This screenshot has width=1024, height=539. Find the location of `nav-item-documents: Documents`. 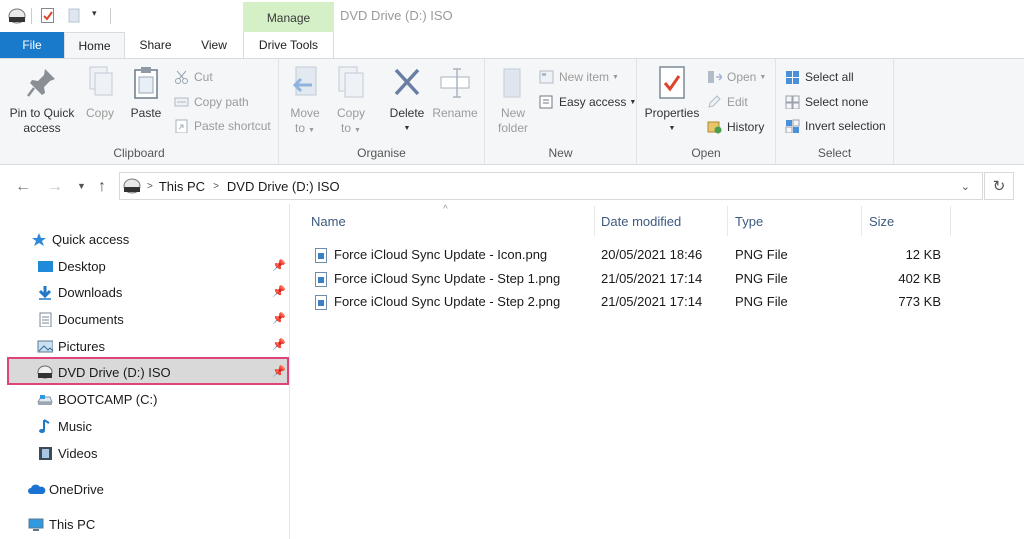

nav-item-documents: Documents is located at coordinates (80, 319).